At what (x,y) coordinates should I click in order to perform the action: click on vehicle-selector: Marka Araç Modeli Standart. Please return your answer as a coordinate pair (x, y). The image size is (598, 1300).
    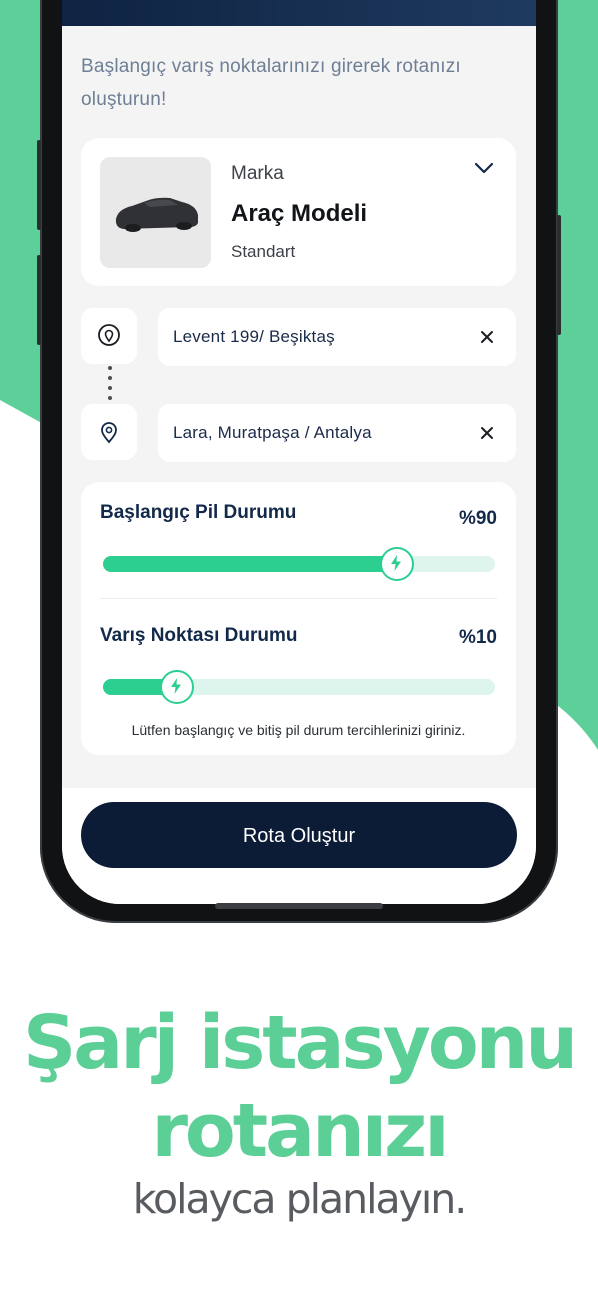
    Looking at the image, I should click on (298, 212).